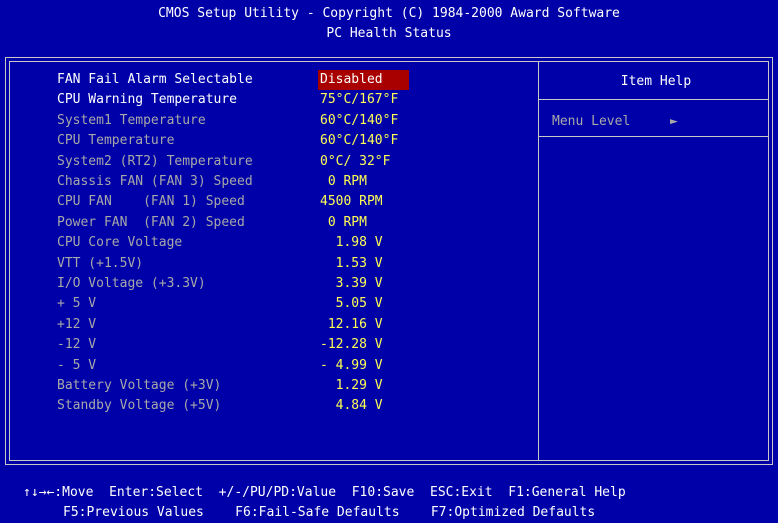 Image resolution: width=778 pixels, height=523 pixels. I want to click on setting-label: FAN Fail Alarm Selectable, so click(155, 79).